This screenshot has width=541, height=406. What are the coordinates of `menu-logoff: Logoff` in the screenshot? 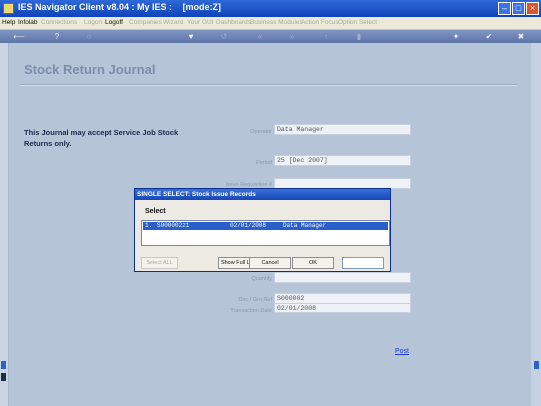 It's located at (114, 23).